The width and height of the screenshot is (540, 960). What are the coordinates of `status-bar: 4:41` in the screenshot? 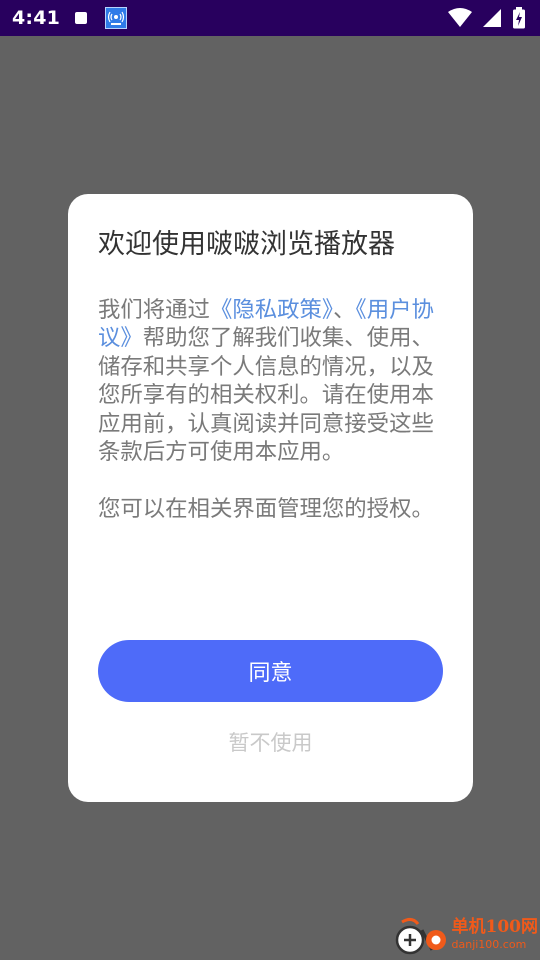 It's located at (270, 18).